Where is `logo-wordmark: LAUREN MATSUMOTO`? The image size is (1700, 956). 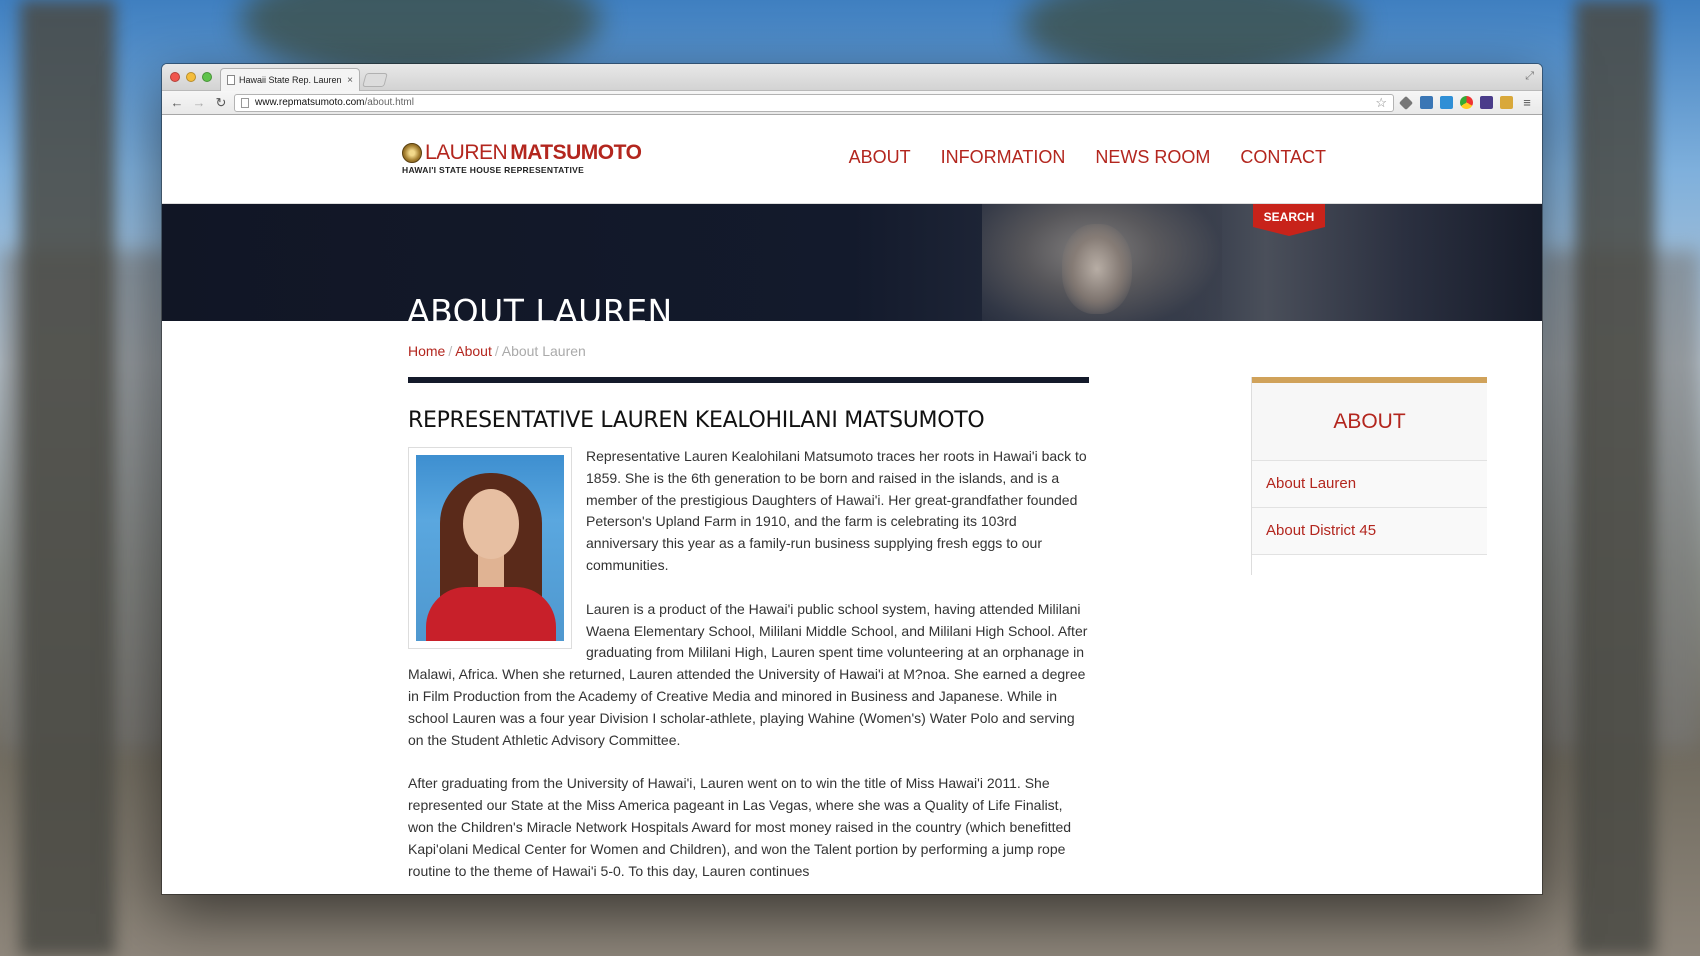 logo-wordmark: LAUREN MATSUMOTO is located at coordinates (522, 153).